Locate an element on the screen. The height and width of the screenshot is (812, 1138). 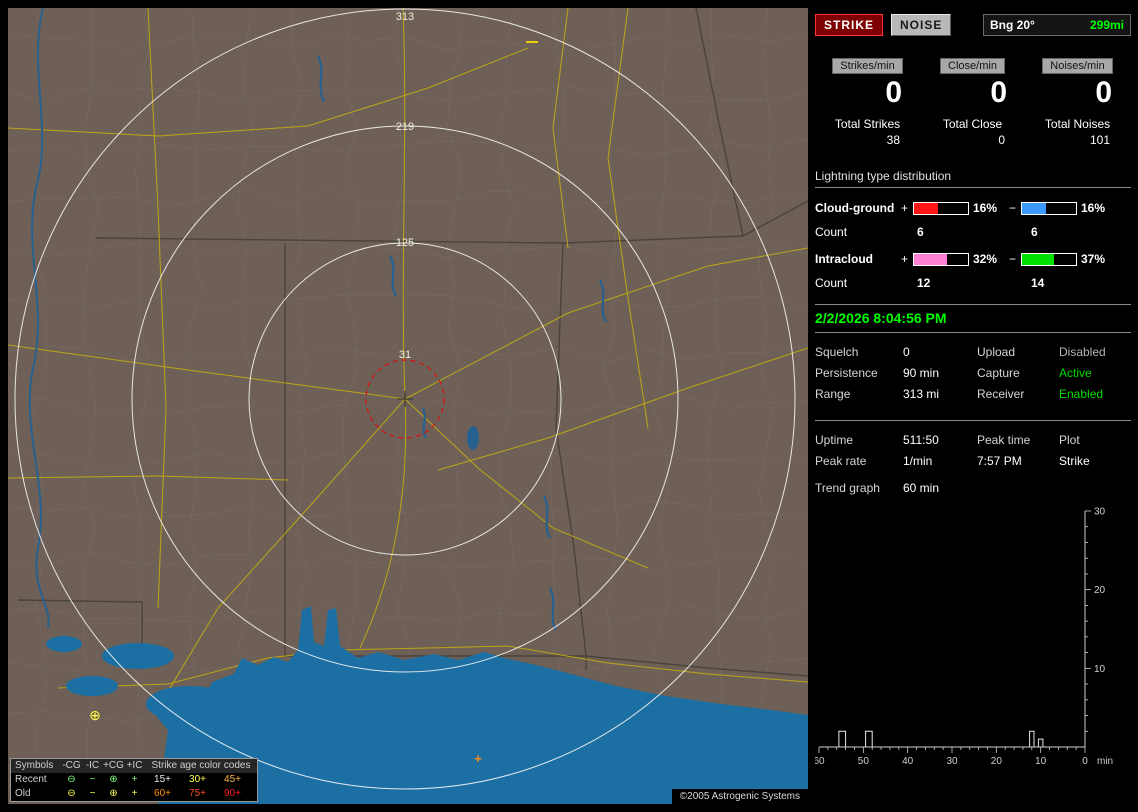
legend-col-neg-ic: -IC is located at coordinates (92, 765).